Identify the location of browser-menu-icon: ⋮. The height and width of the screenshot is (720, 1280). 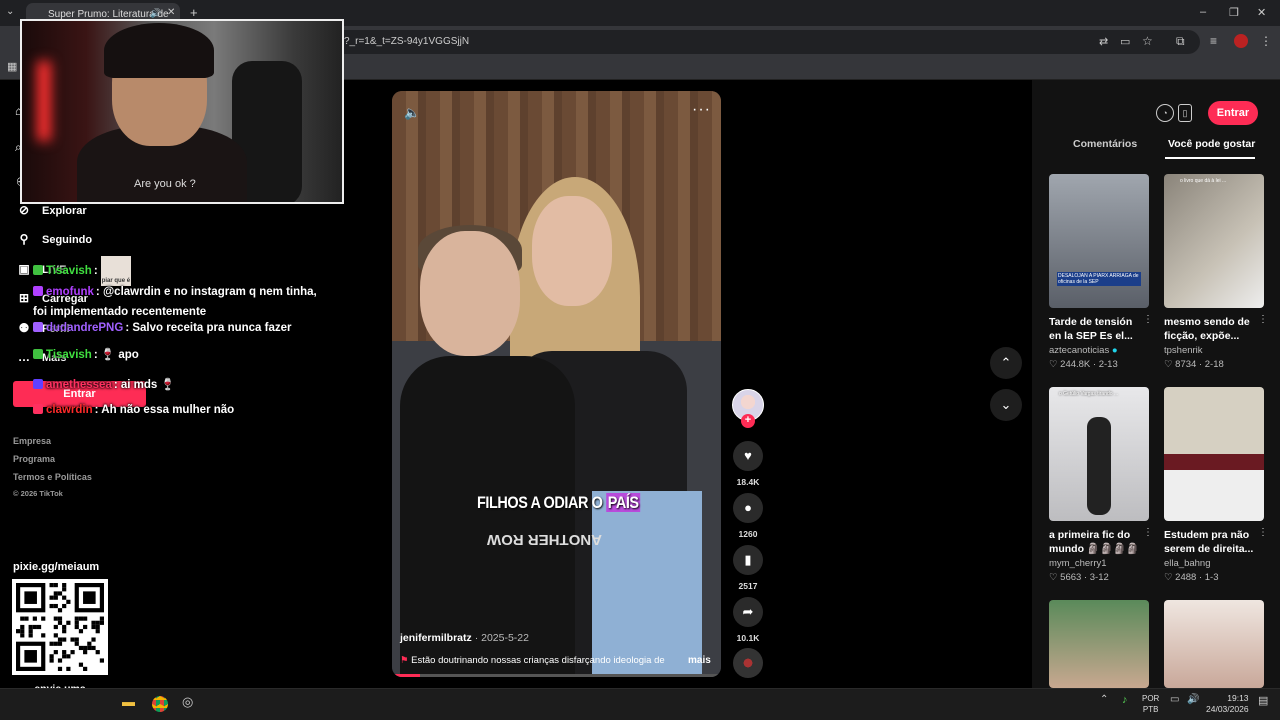
(1266, 41).